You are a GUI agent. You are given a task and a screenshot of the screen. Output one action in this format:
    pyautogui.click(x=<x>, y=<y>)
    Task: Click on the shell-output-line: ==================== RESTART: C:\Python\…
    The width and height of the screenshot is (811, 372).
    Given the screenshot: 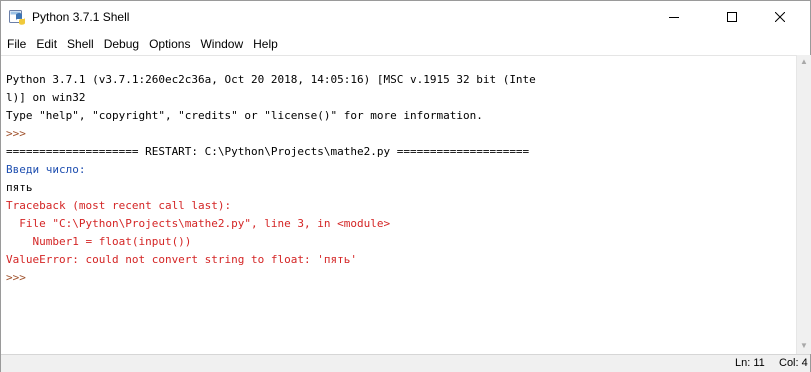 What is the action you would take?
    pyautogui.click(x=268, y=151)
    